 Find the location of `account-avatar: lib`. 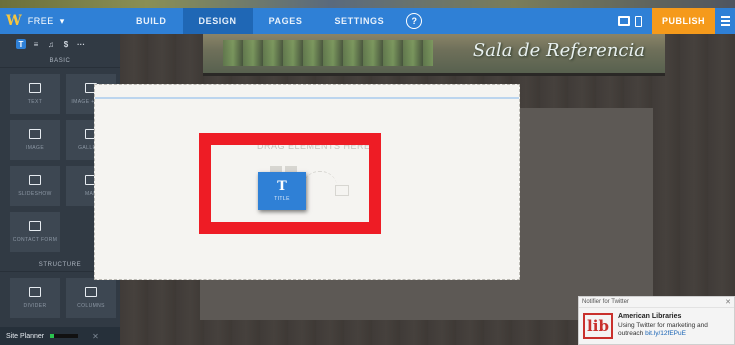

account-avatar: lib is located at coordinates (598, 326).